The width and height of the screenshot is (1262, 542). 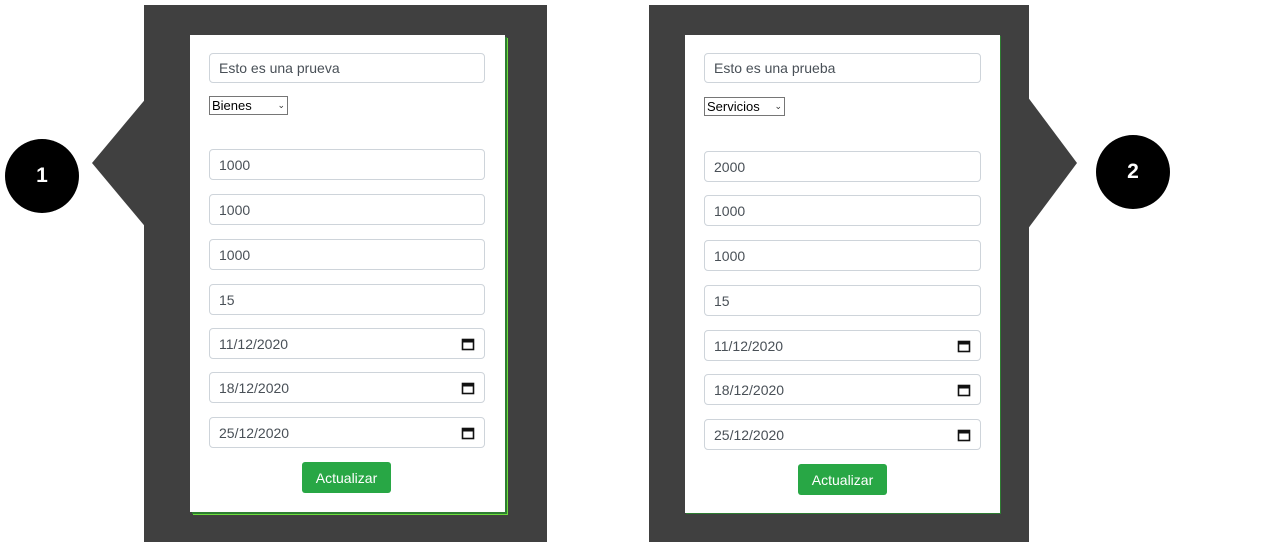 I want to click on step-badge-2: 2, so click(x=1133, y=172).